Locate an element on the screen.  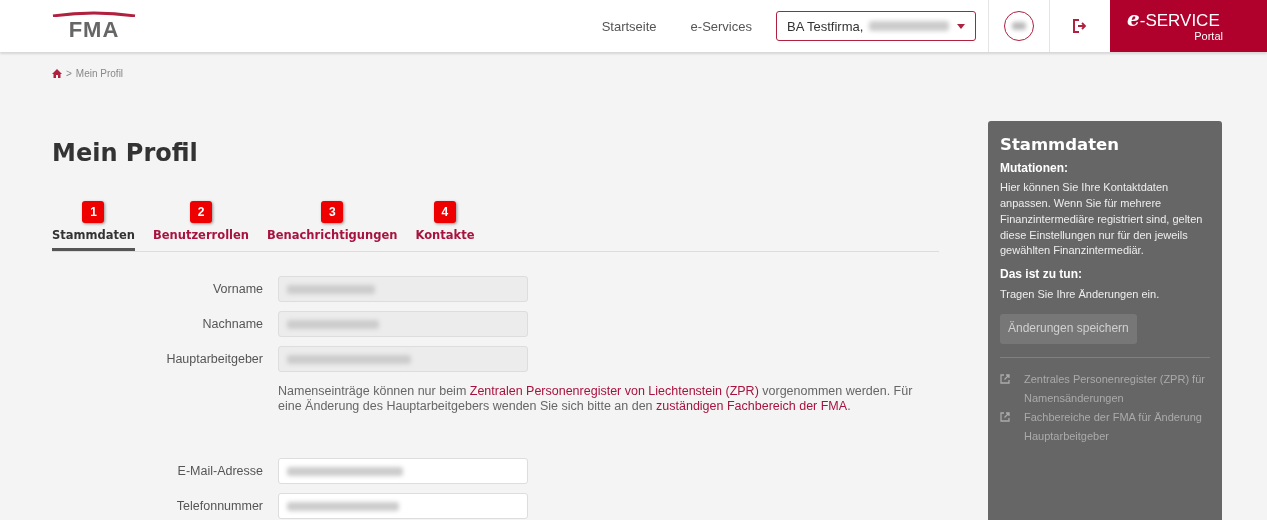
step-badge: 2 is located at coordinates (201, 212).